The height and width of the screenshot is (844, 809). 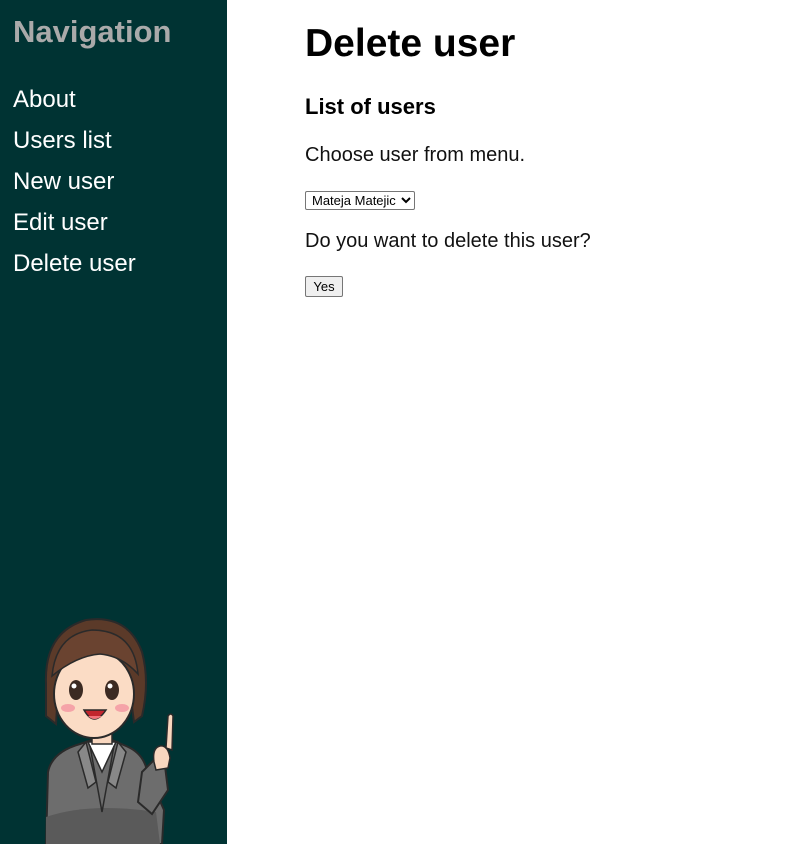 I want to click on delete-question: Do you want to delete this user?, so click(x=448, y=241).